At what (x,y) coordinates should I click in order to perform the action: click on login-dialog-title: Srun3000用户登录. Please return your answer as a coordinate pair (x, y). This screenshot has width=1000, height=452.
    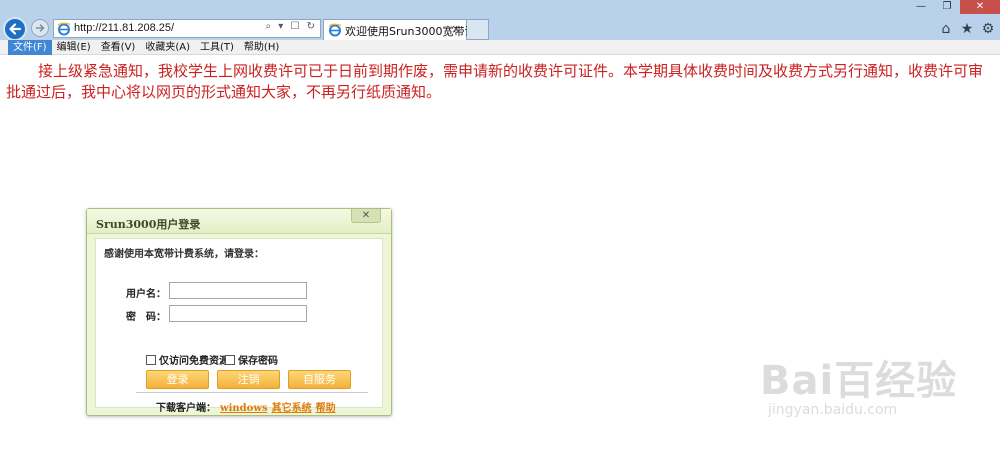
    Looking at the image, I should click on (148, 224).